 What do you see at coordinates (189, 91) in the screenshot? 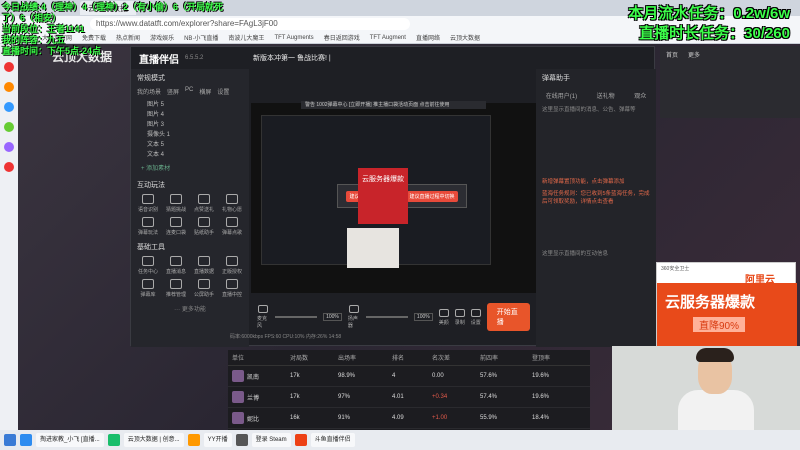
I see `scene-tab: PC` at bounding box center [189, 91].